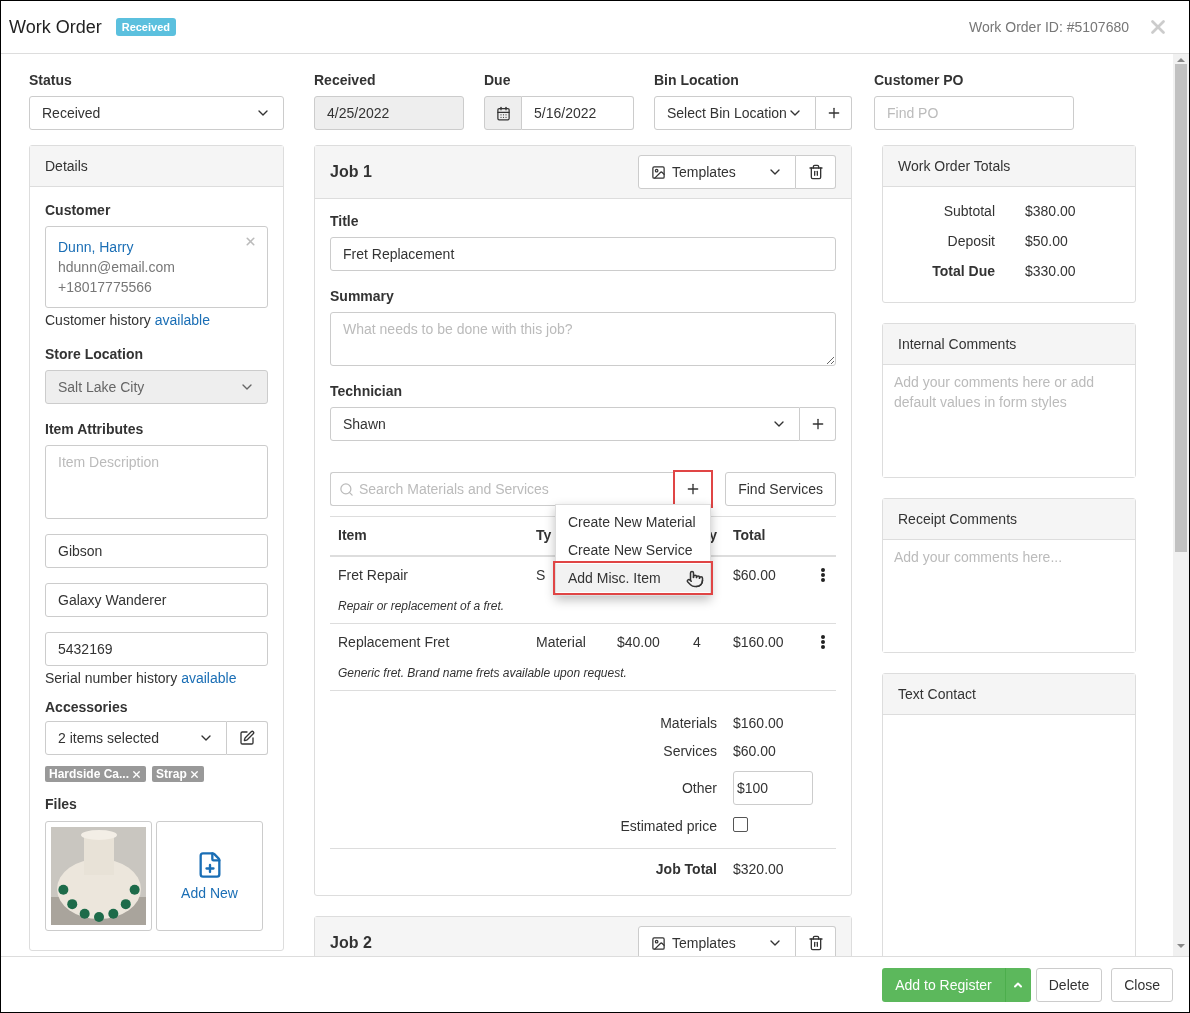  What do you see at coordinates (638, 642) in the screenshot?
I see `table-cell: $40.00` at bounding box center [638, 642].